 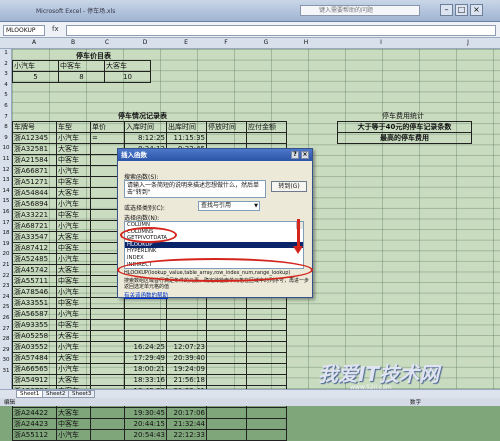 I want to click on record-header: 停放时间, so click(x=226, y=127).